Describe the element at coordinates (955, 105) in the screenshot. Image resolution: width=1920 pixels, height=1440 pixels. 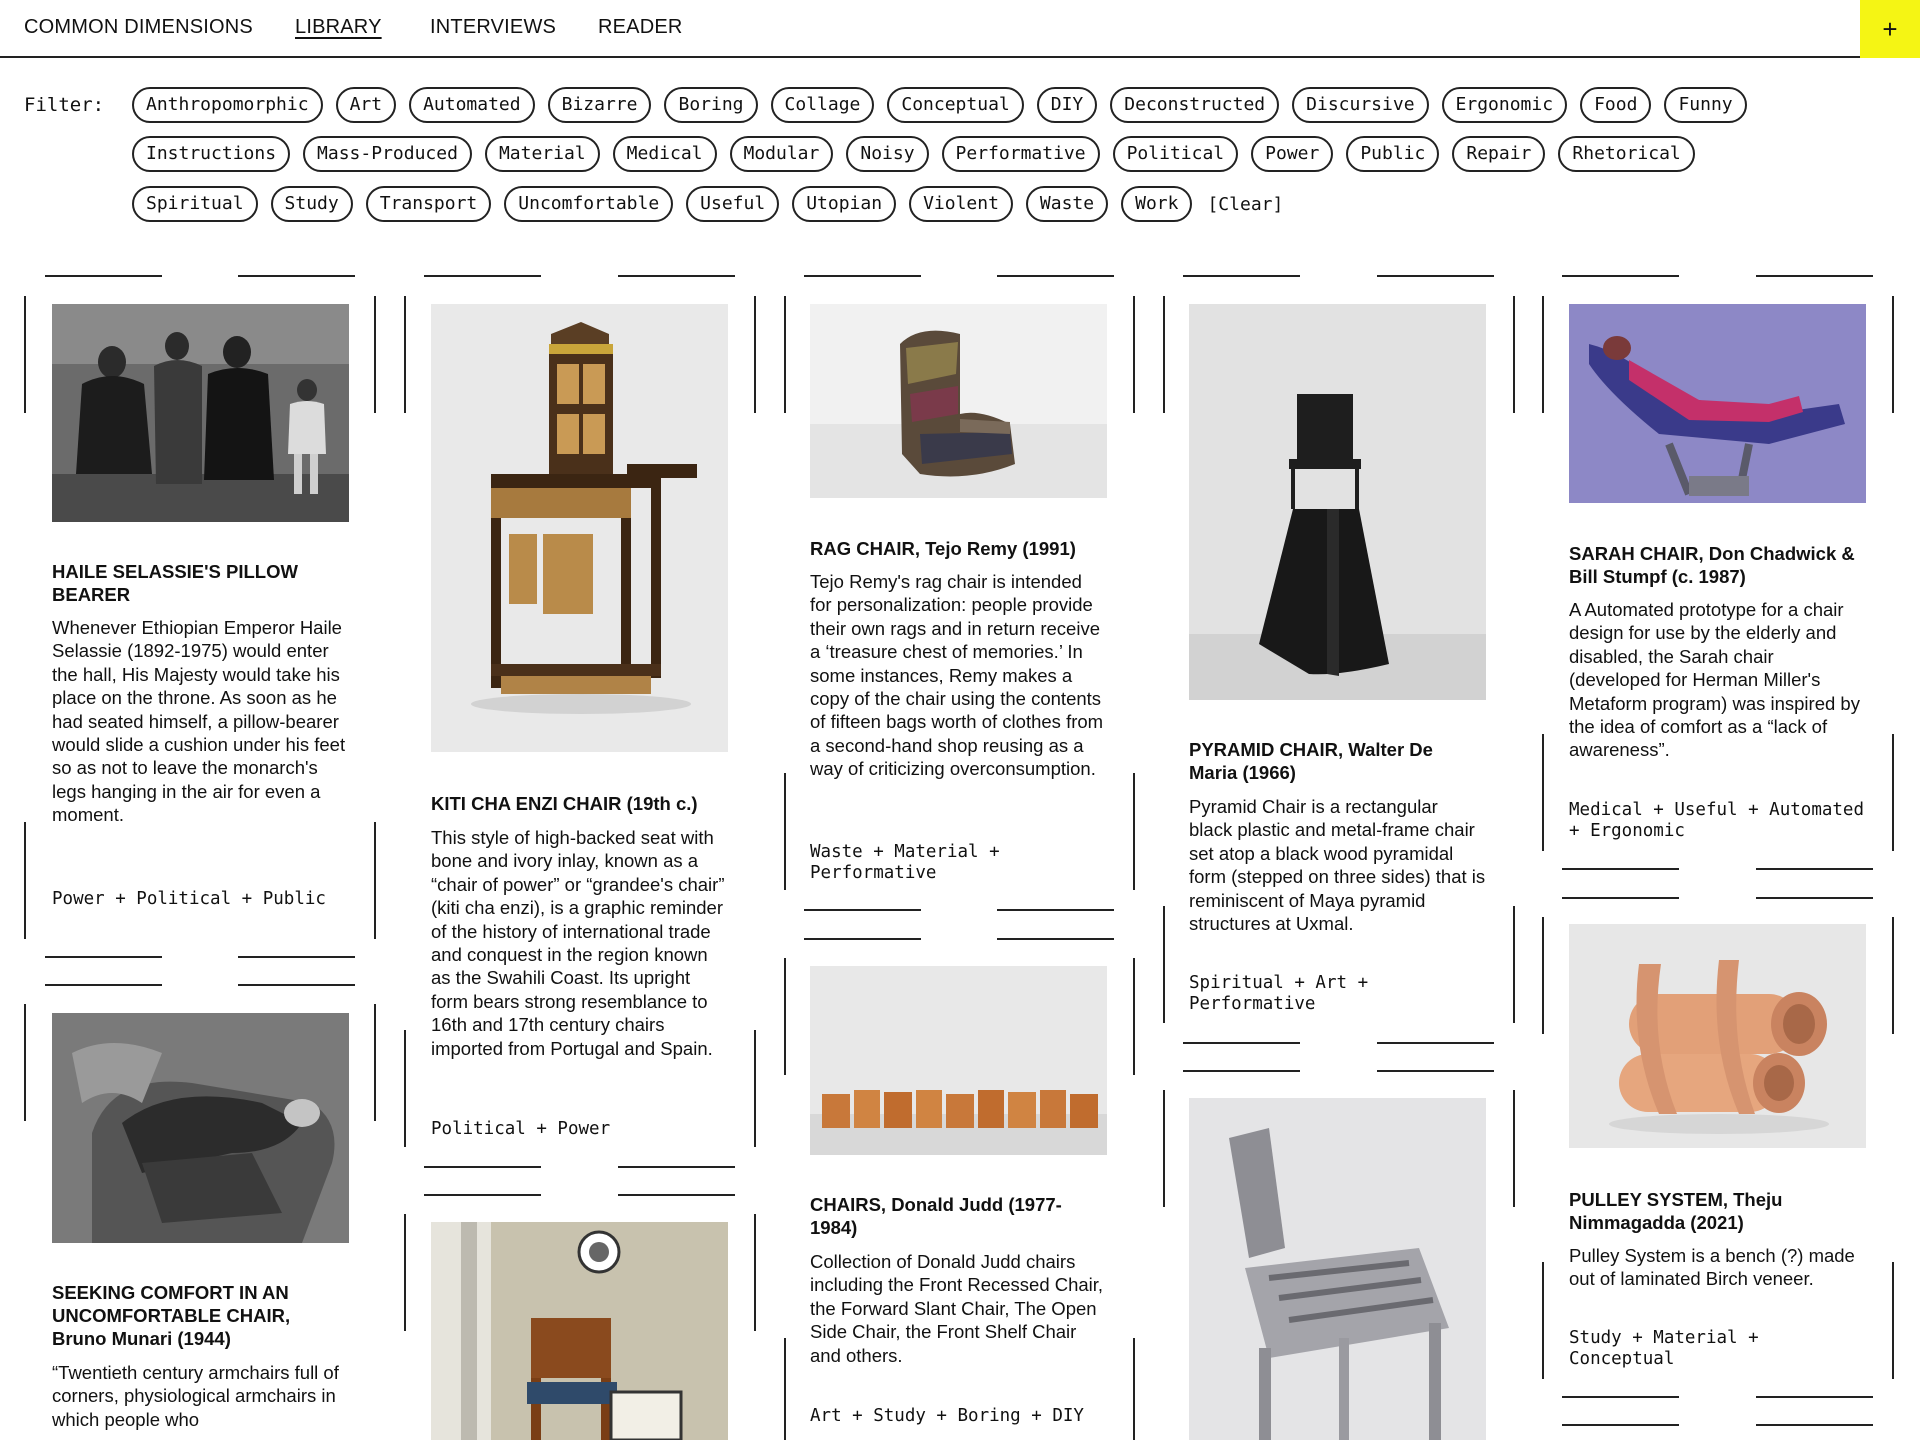
I see `filter-tag-conceptual: Conceptual` at that location.